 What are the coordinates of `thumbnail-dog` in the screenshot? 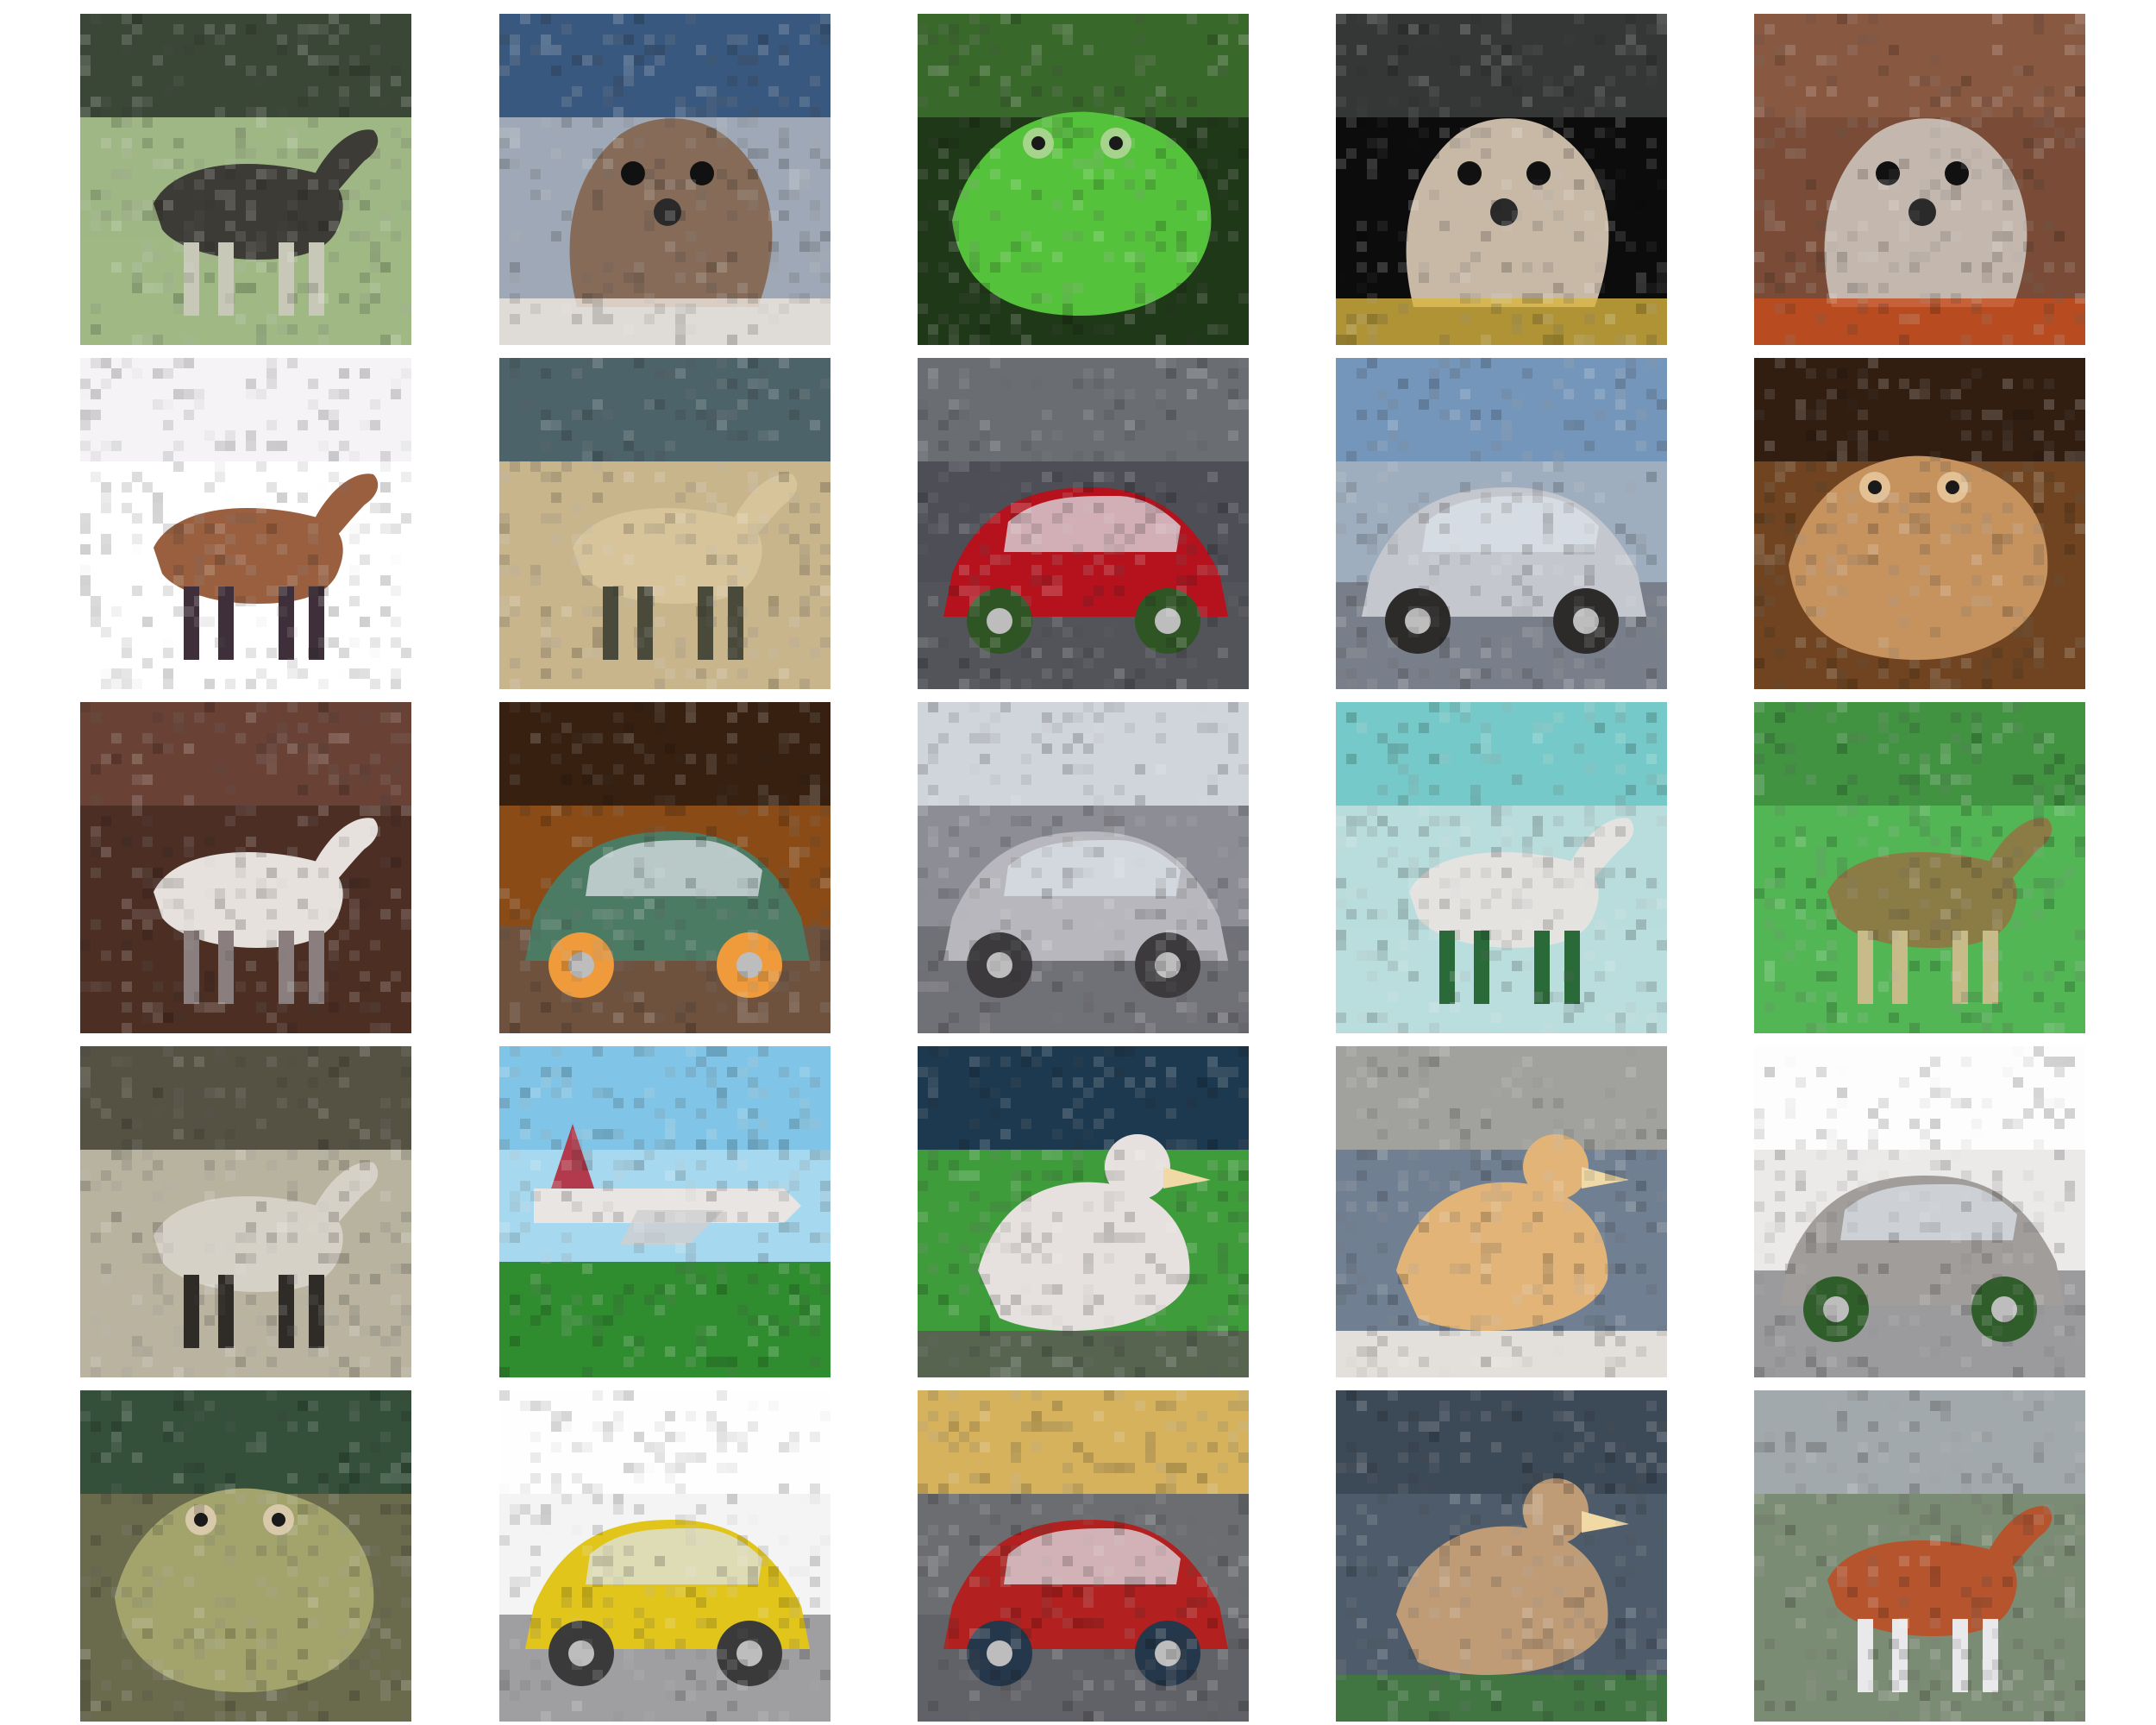 It's located at (1501, 179).